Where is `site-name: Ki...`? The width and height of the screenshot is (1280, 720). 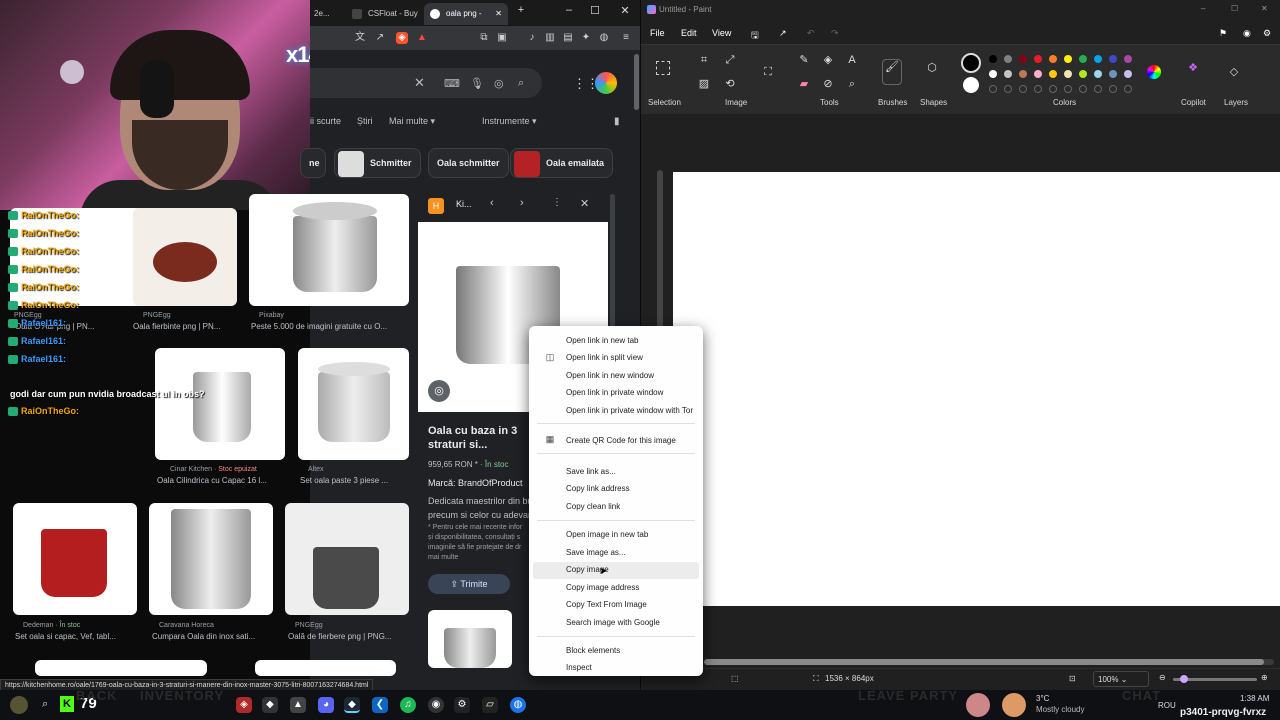
site-name: Ki... is located at coordinates (464, 204).